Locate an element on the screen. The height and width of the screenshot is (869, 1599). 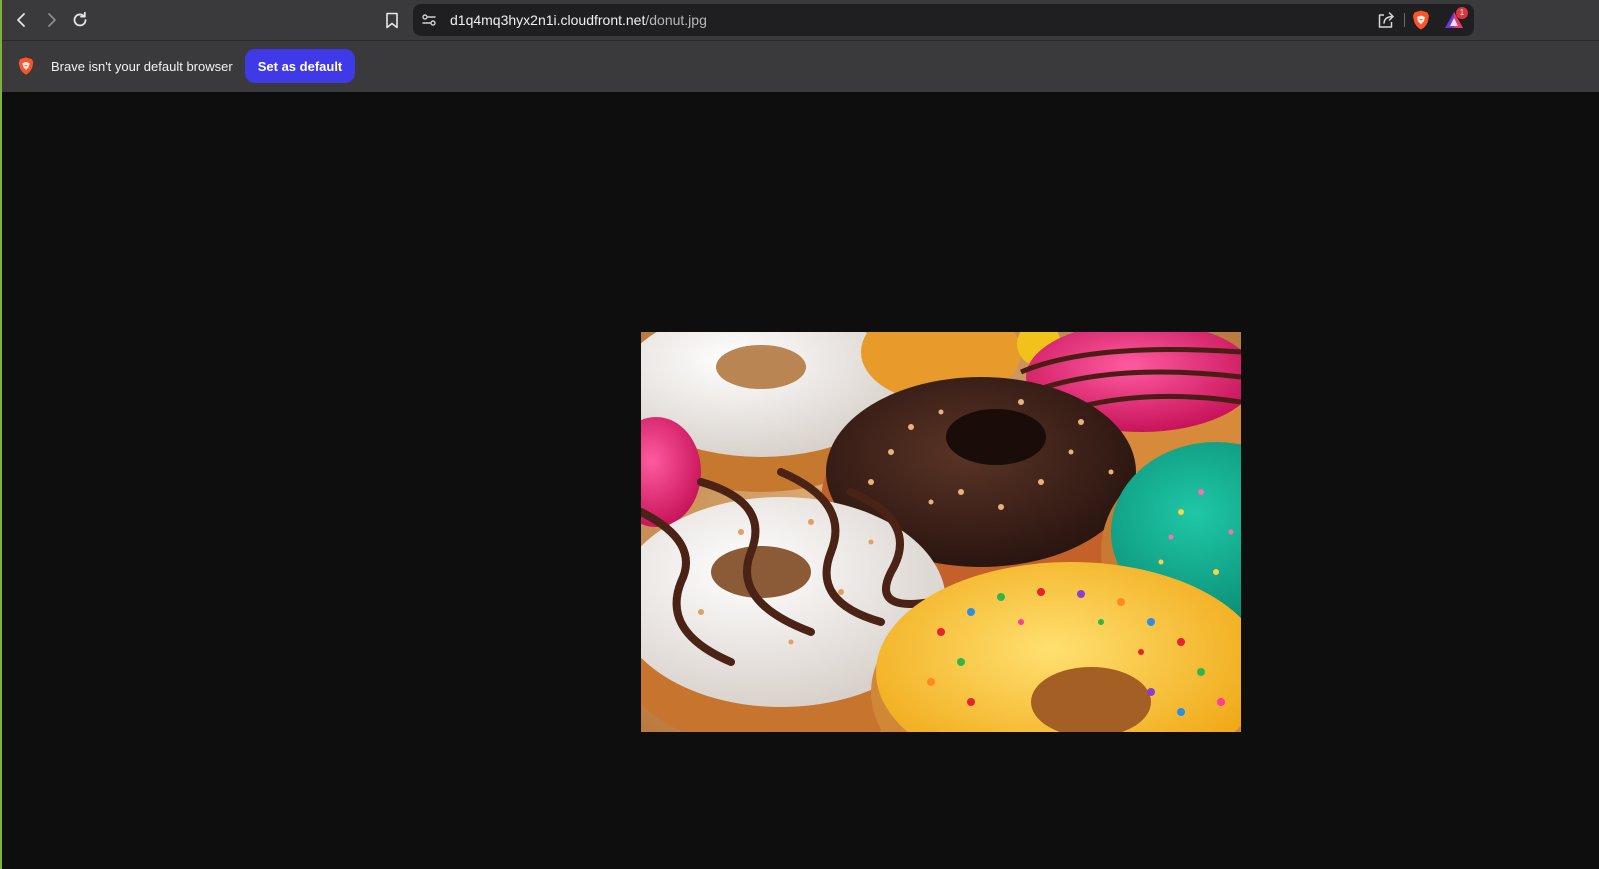
urlbar-divider is located at coordinates (1404, 20).